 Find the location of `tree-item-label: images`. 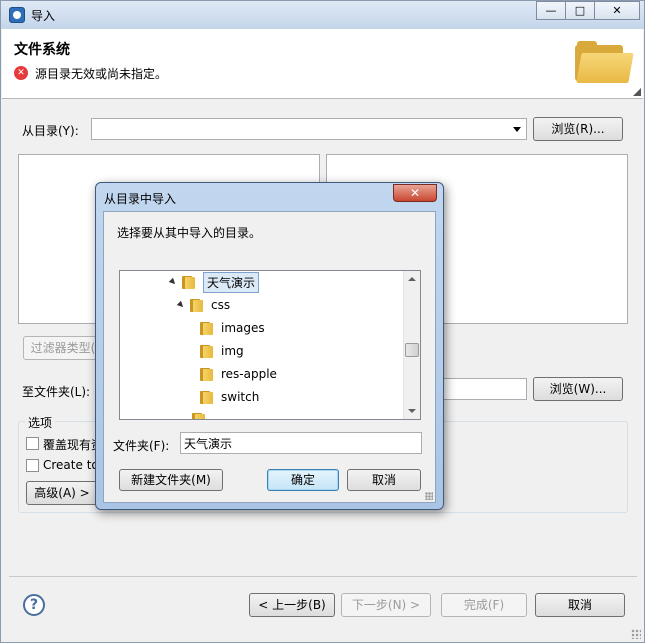

tree-item-label: images is located at coordinates (243, 328).